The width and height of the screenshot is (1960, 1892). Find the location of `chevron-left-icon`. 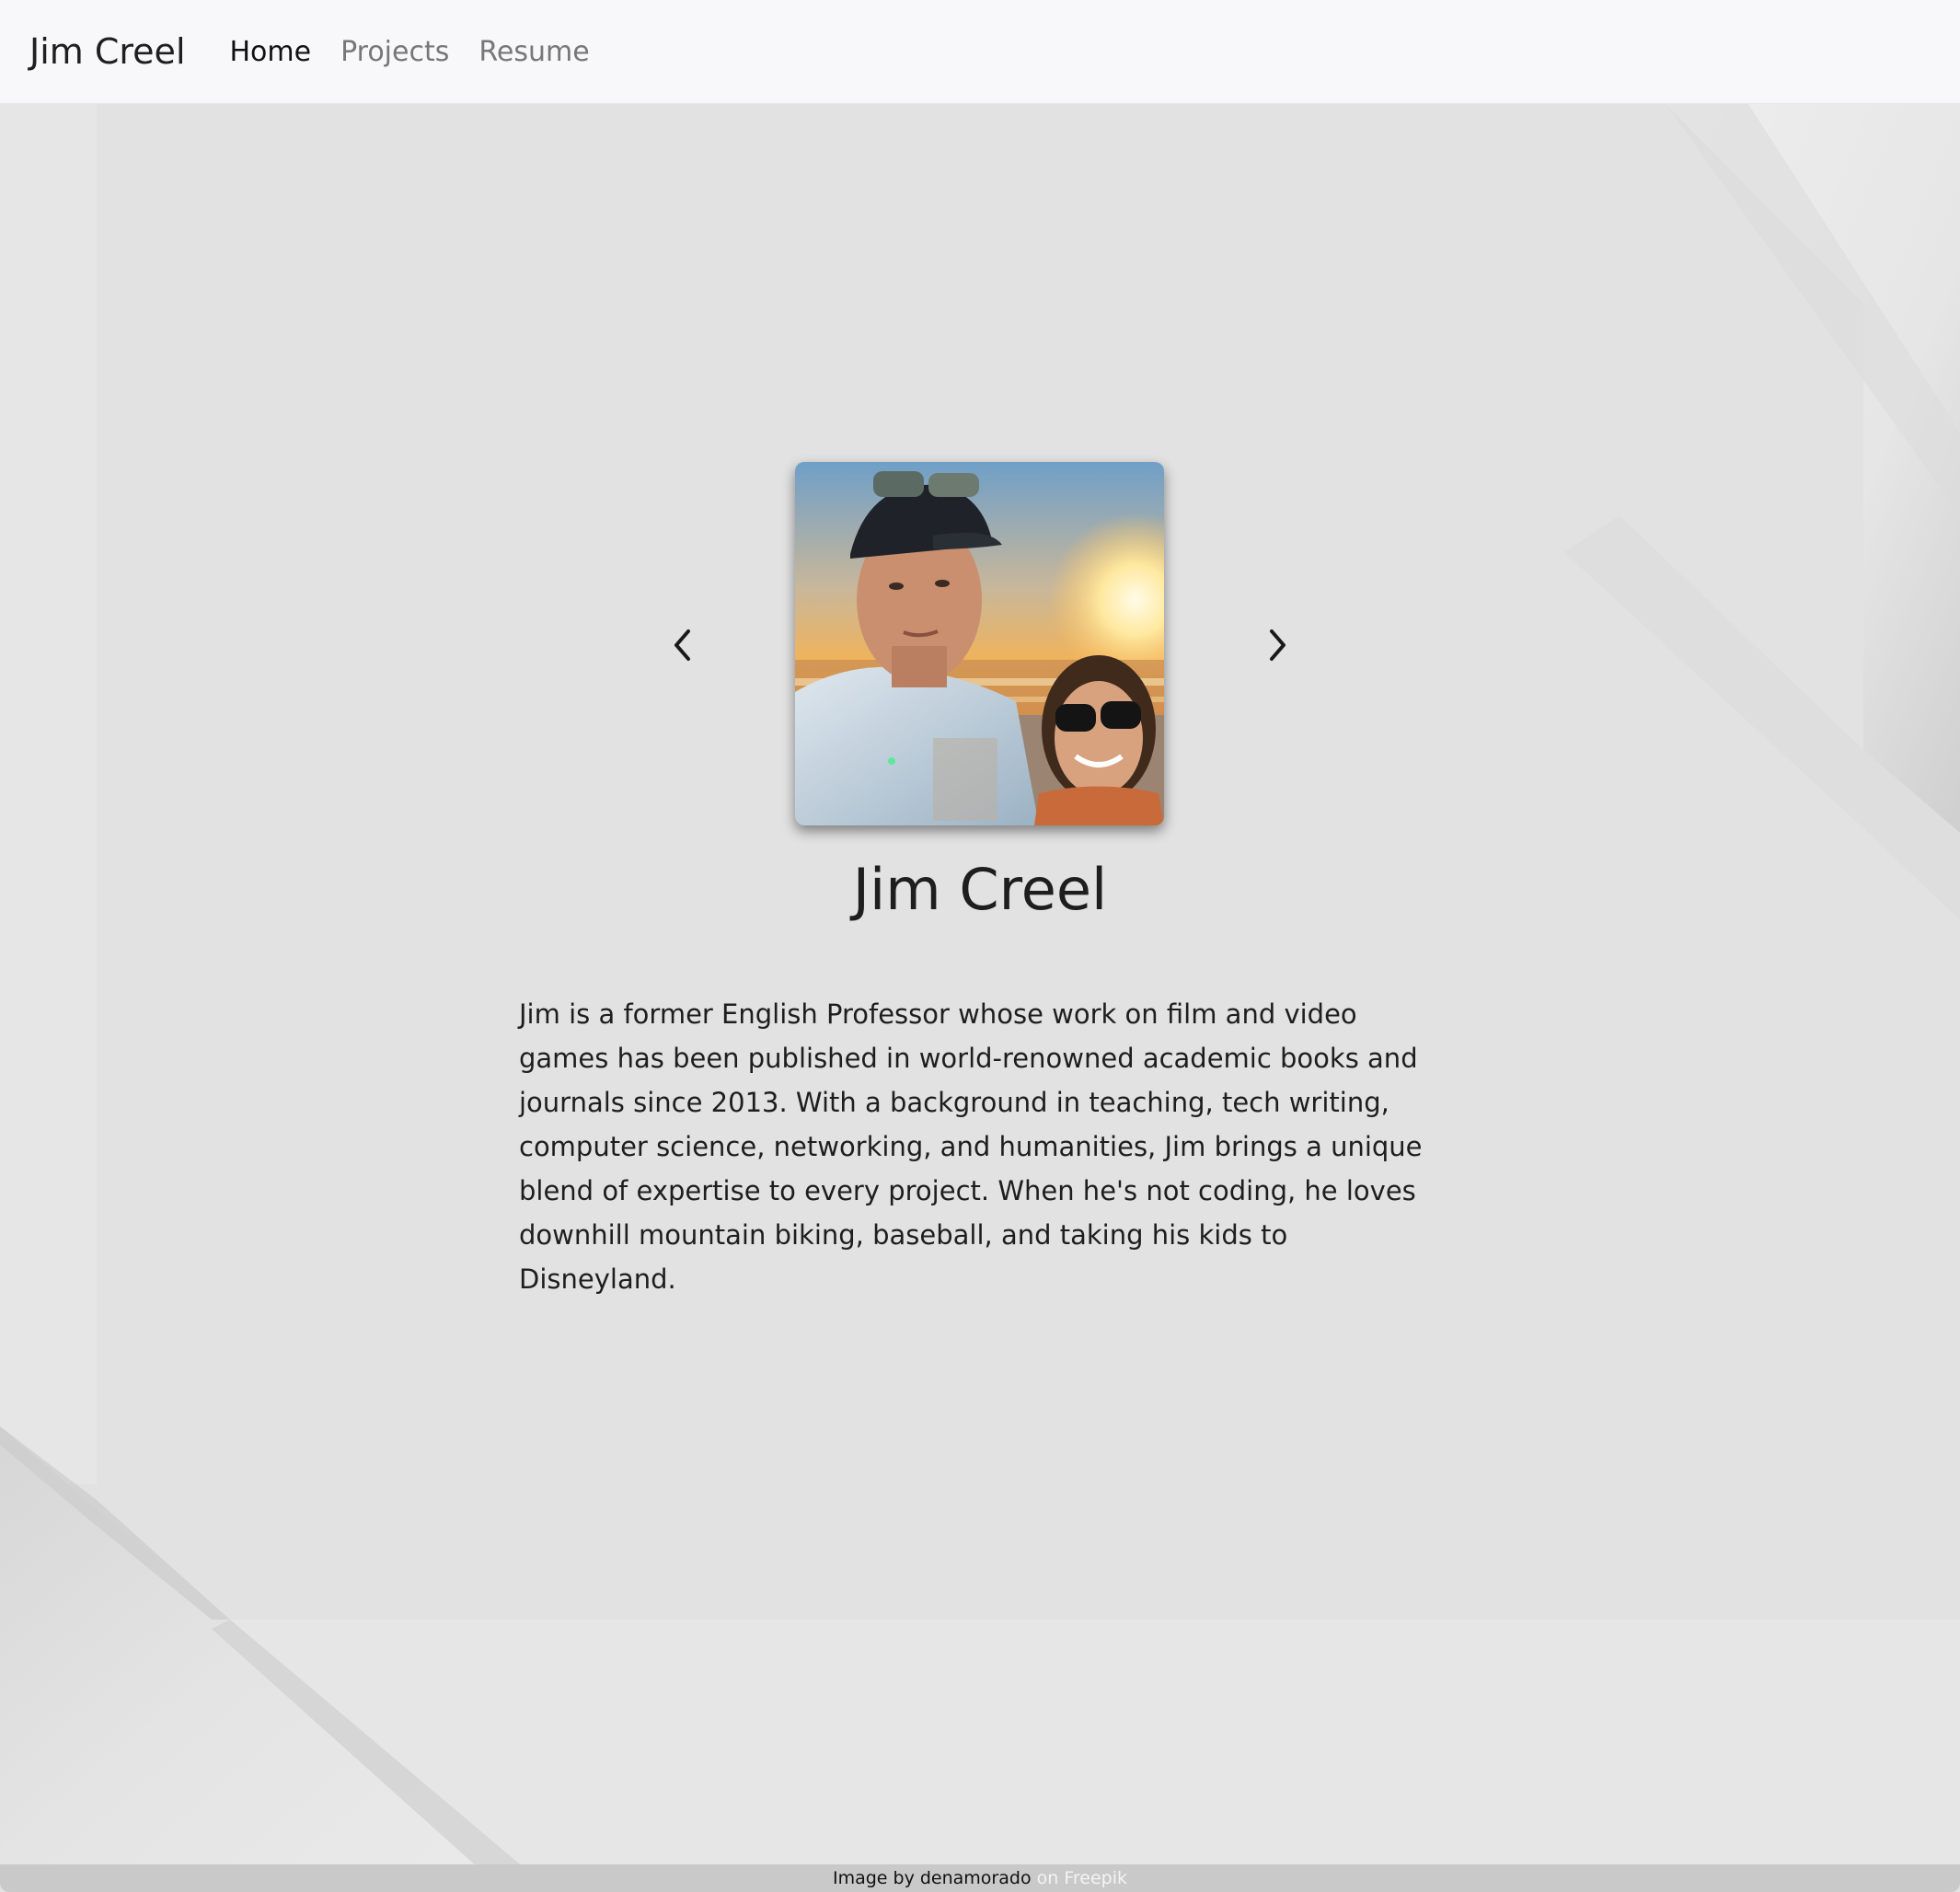

chevron-left-icon is located at coordinates (682, 645).